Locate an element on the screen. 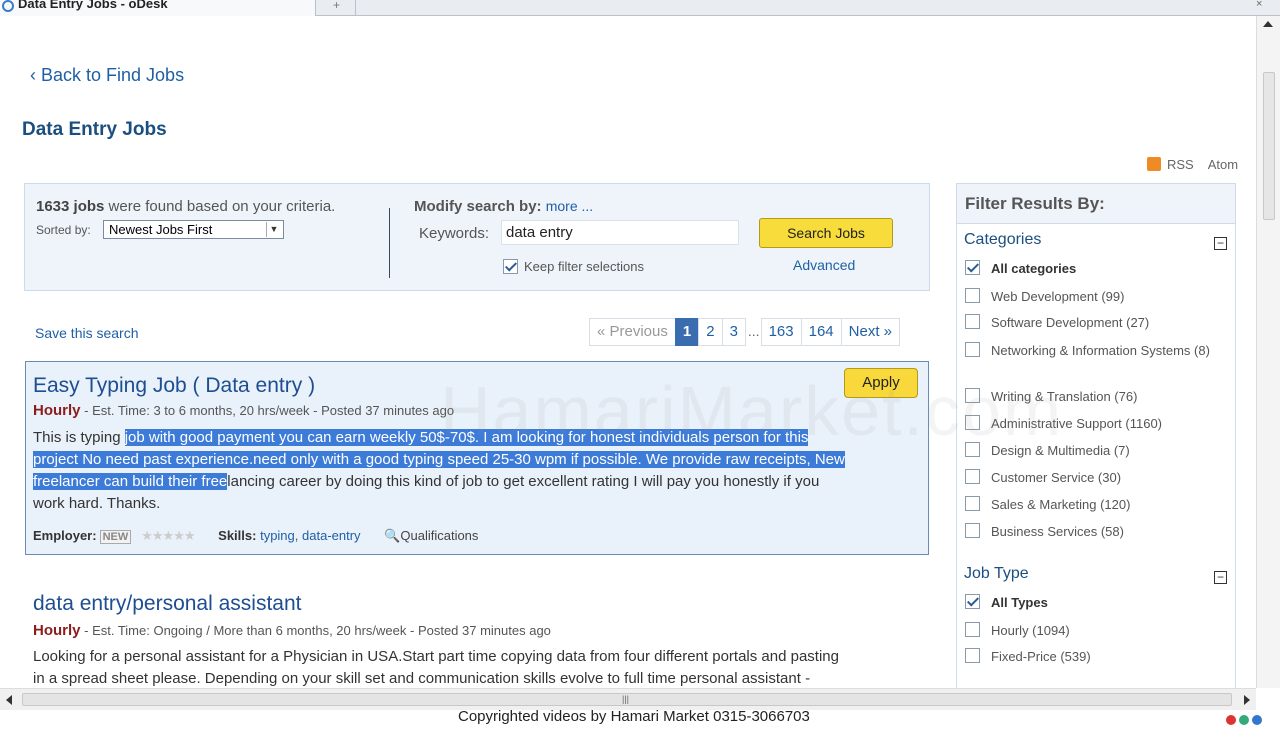 Image resolution: width=1280 pixels, height=730 pixels. skill-link: typing is located at coordinates (277, 535).